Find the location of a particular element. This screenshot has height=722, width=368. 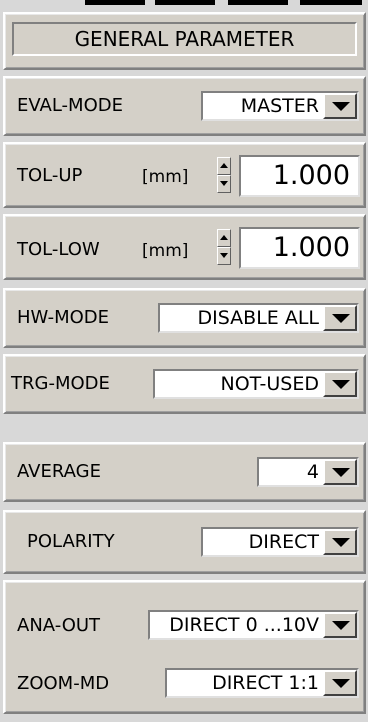

eval-mode-row: EVAL-MODE MASTER is located at coordinates (184, 106).